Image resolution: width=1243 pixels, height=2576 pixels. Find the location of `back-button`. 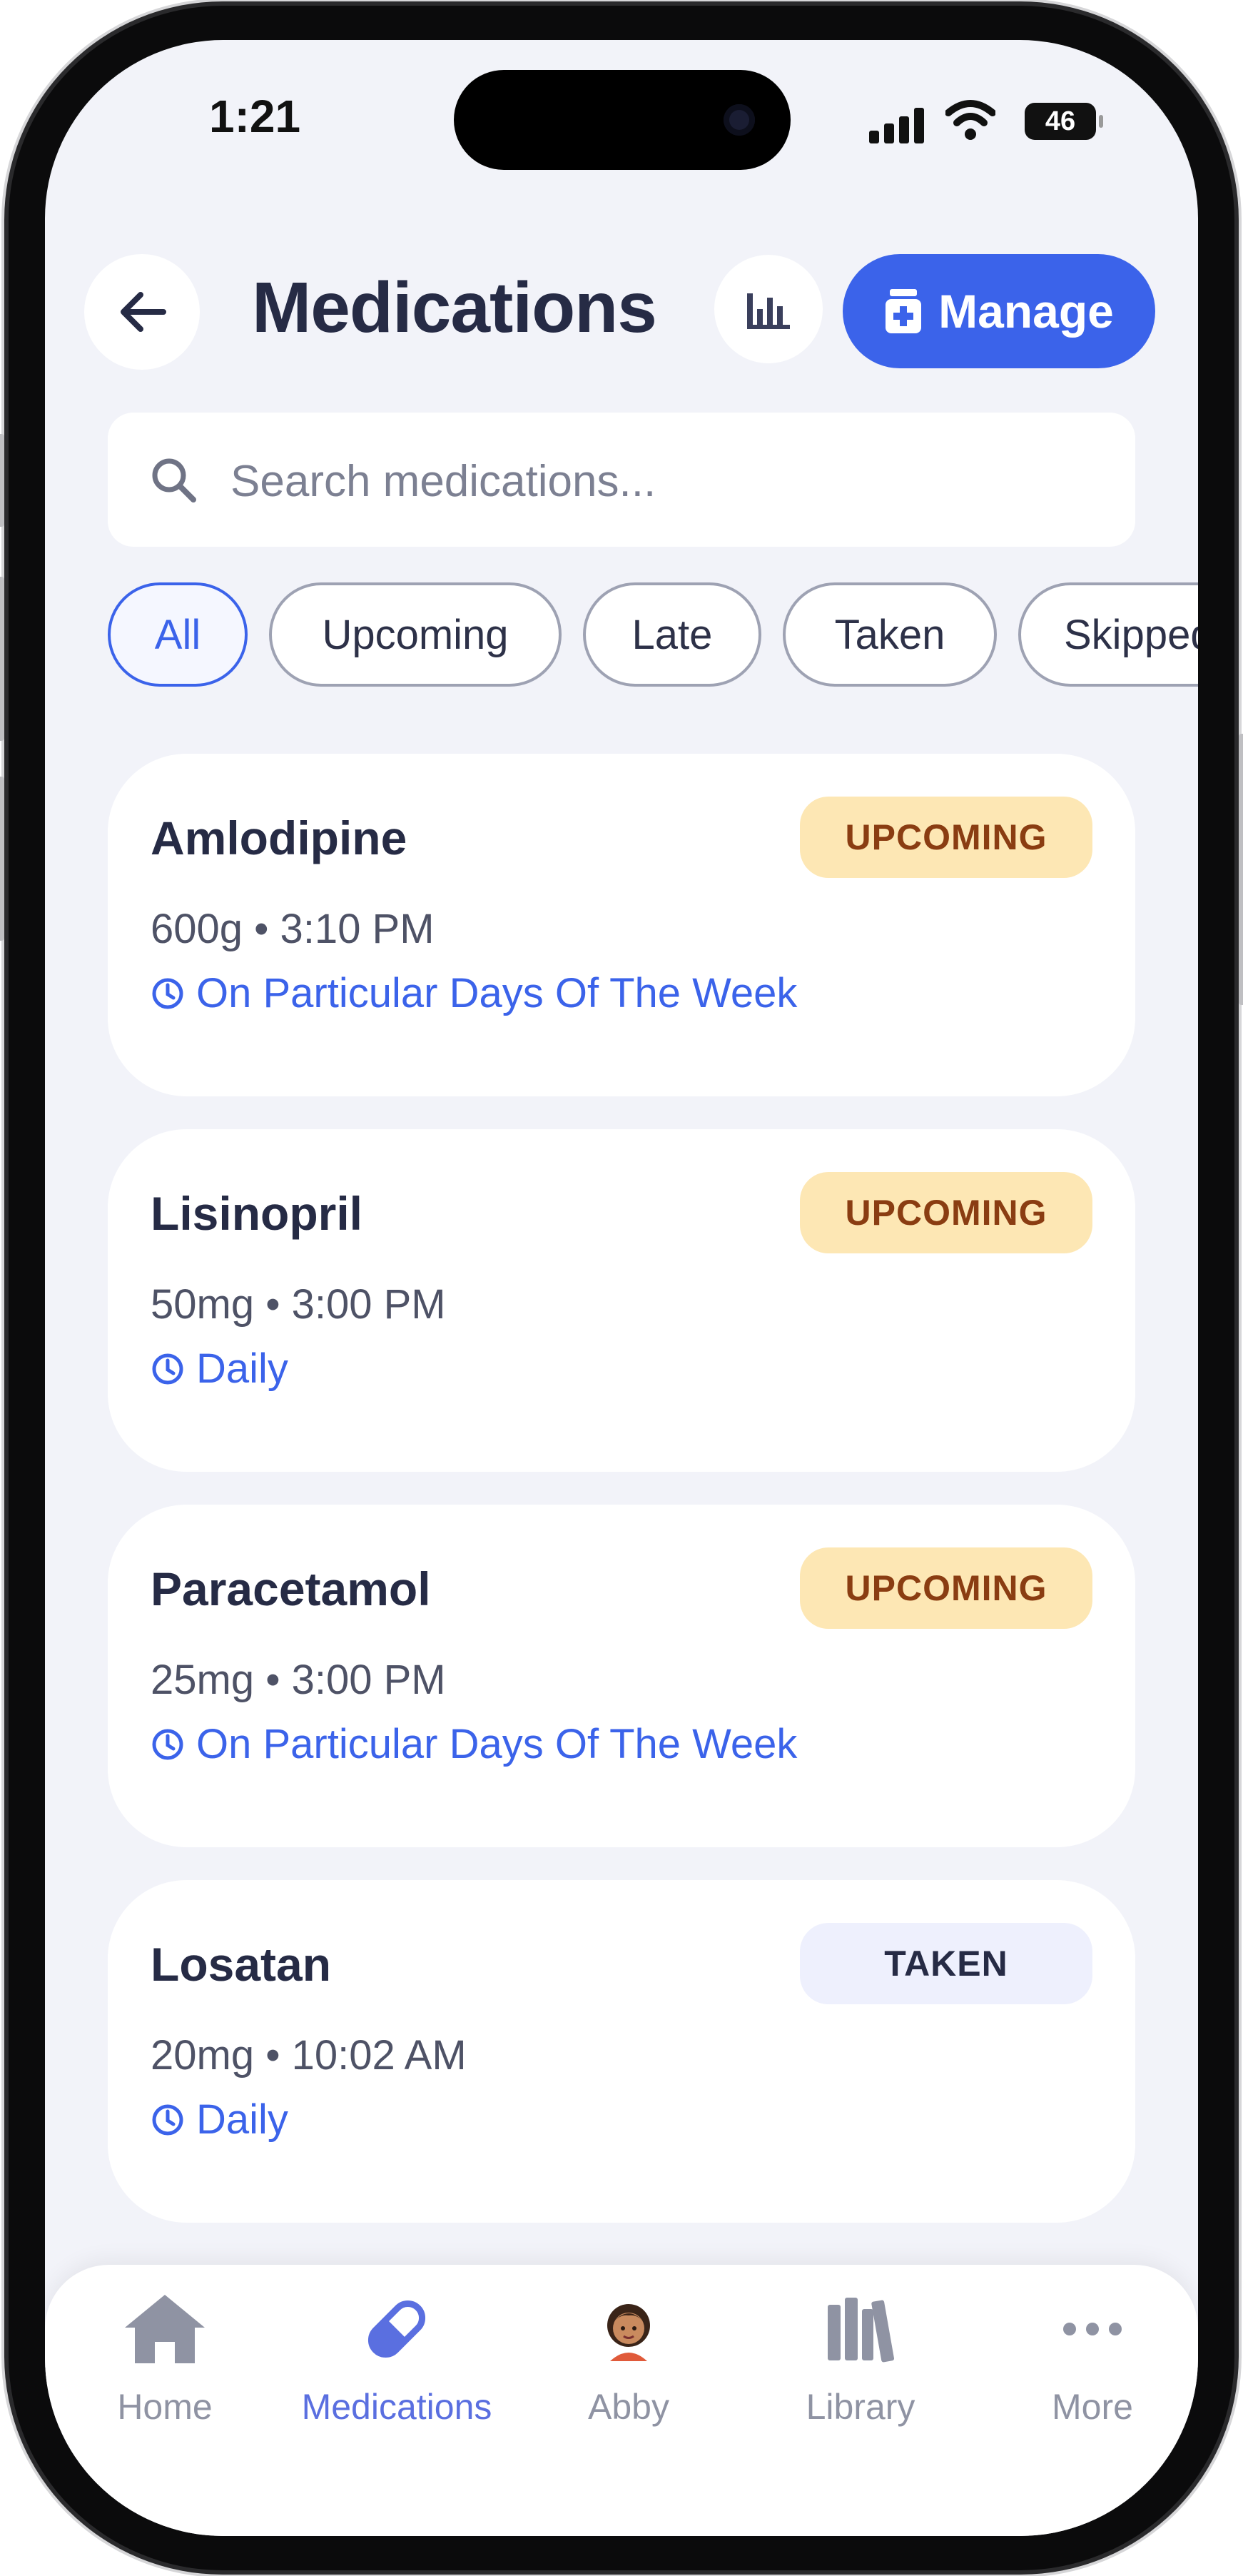

back-button is located at coordinates (142, 312).